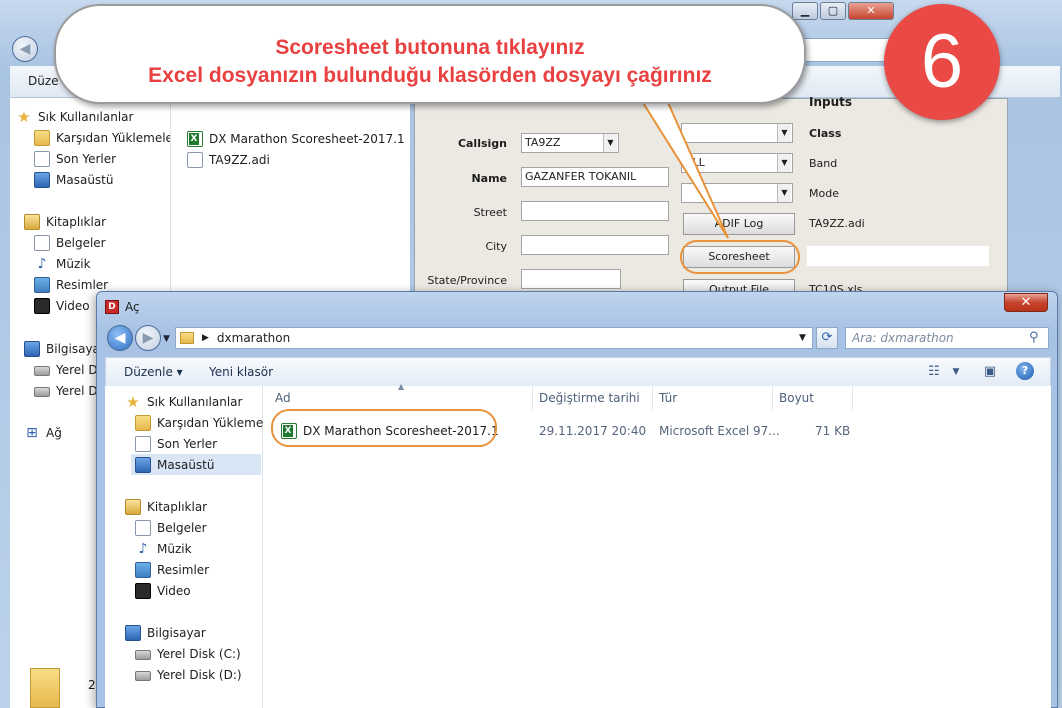  Describe the element at coordinates (43, 432) in the screenshot. I see `nav-network: ⊞ Ağ` at that location.